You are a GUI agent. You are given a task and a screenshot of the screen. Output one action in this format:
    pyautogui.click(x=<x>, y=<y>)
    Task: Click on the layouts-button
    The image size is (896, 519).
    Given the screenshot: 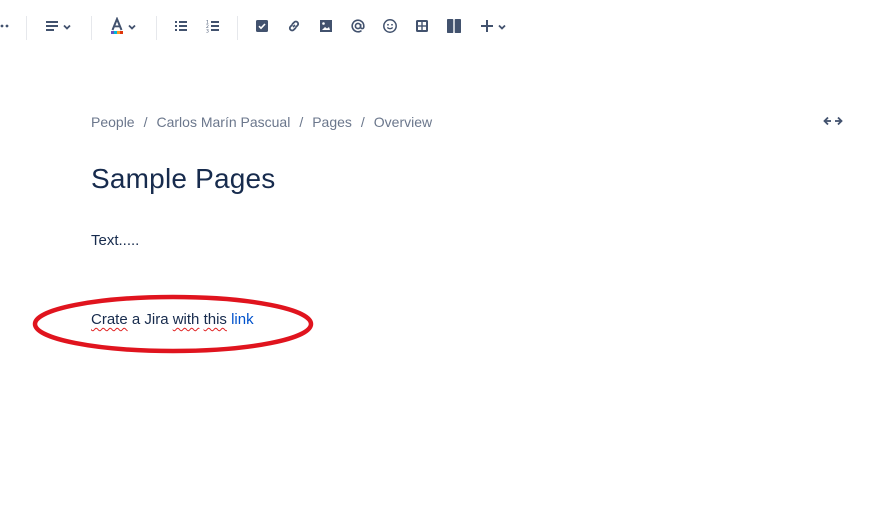 What is the action you would take?
    pyautogui.click(x=454, y=28)
    